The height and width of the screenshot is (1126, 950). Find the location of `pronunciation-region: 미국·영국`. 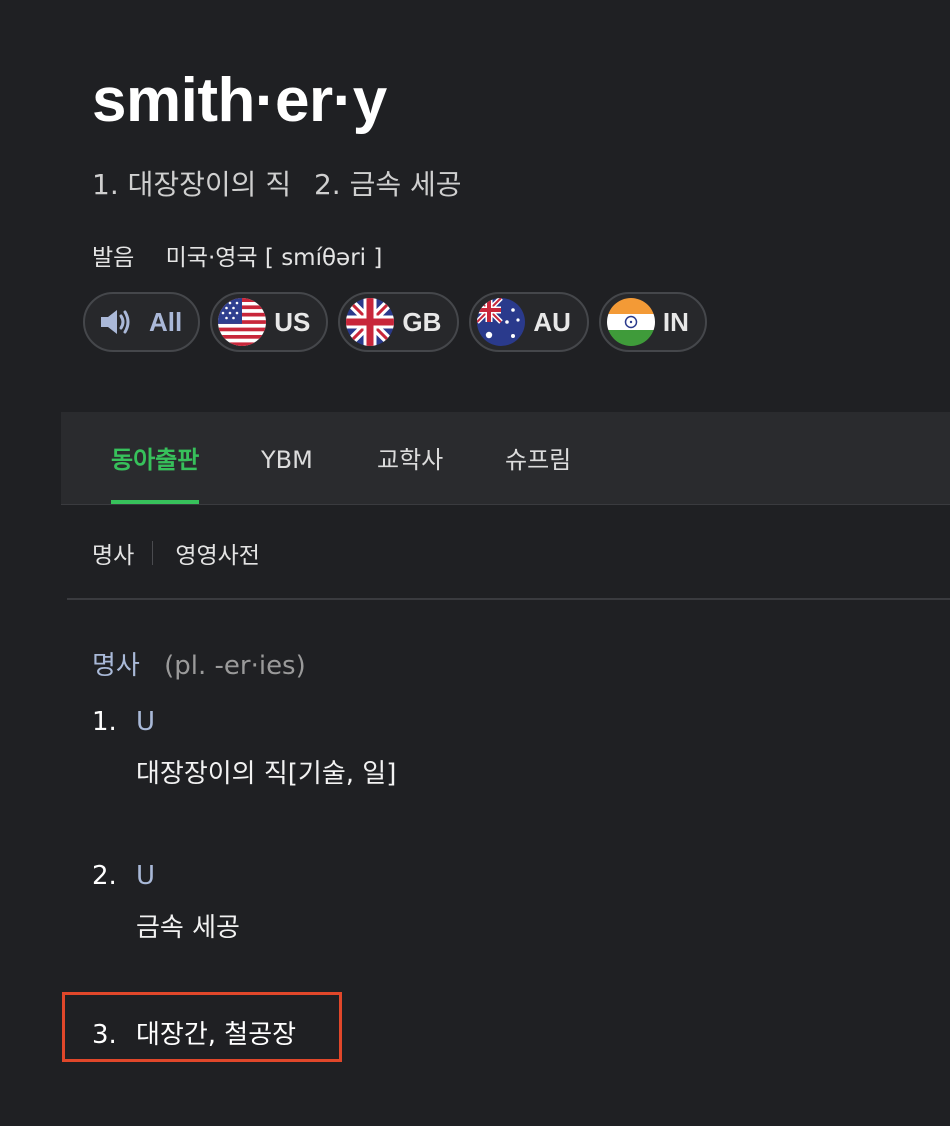

pronunciation-region: 미국·영국 is located at coordinates (211, 258).